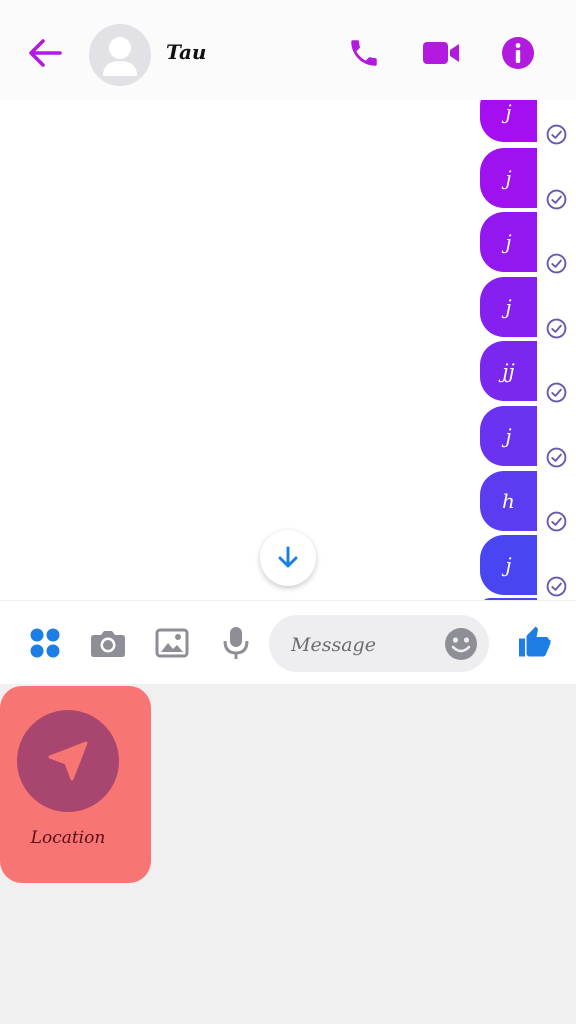  I want to click on message-text: h, so click(508, 501).